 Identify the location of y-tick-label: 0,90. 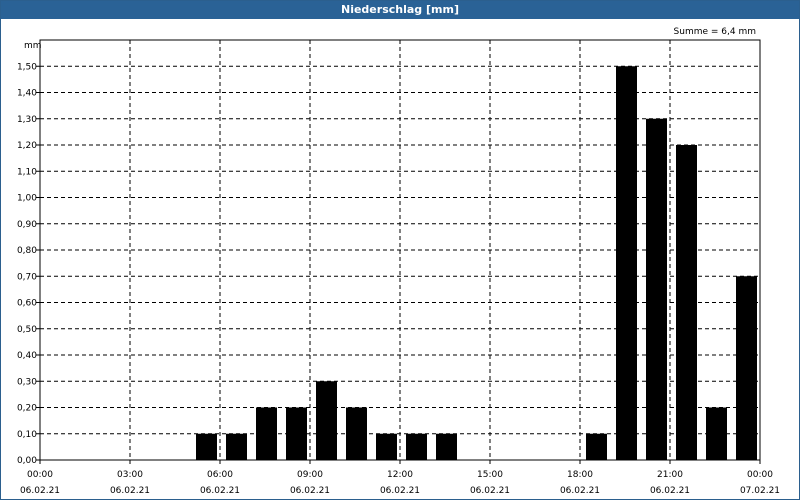
(27, 225).